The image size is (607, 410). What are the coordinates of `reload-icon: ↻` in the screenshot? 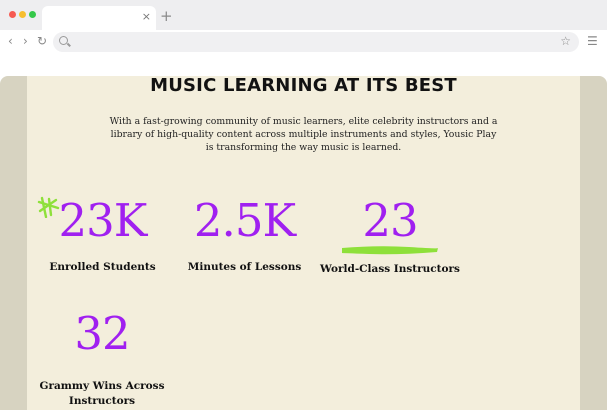 It's located at (42, 41).